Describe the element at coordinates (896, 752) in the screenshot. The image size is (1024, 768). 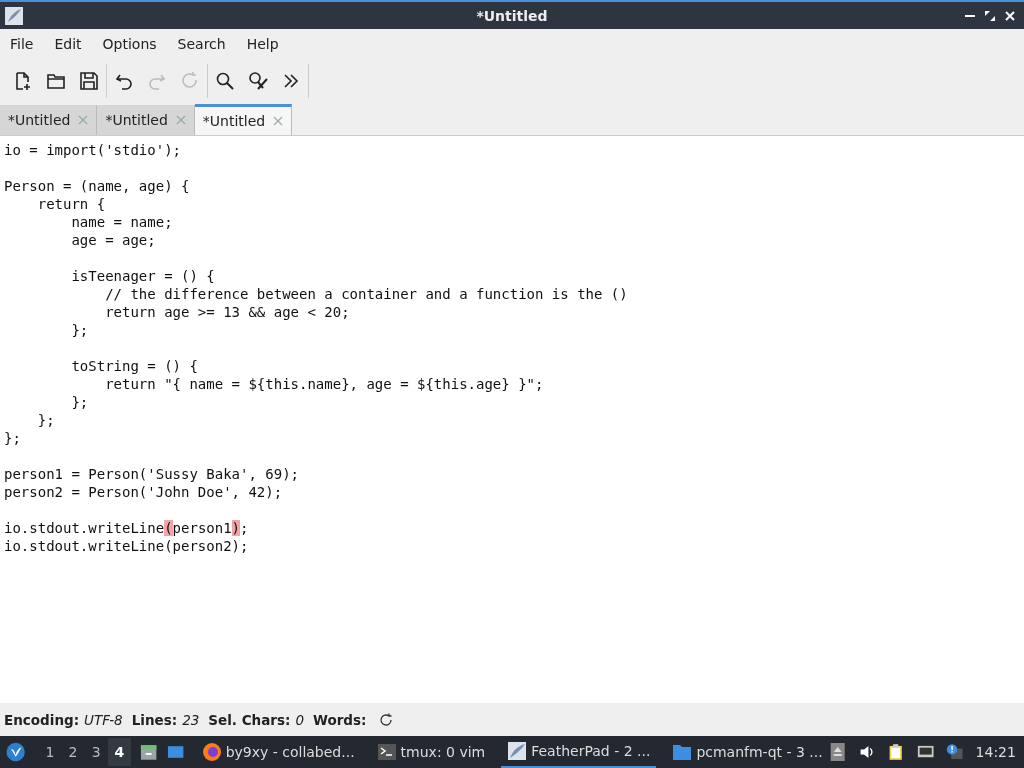
I see `clipboard-icon` at that location.